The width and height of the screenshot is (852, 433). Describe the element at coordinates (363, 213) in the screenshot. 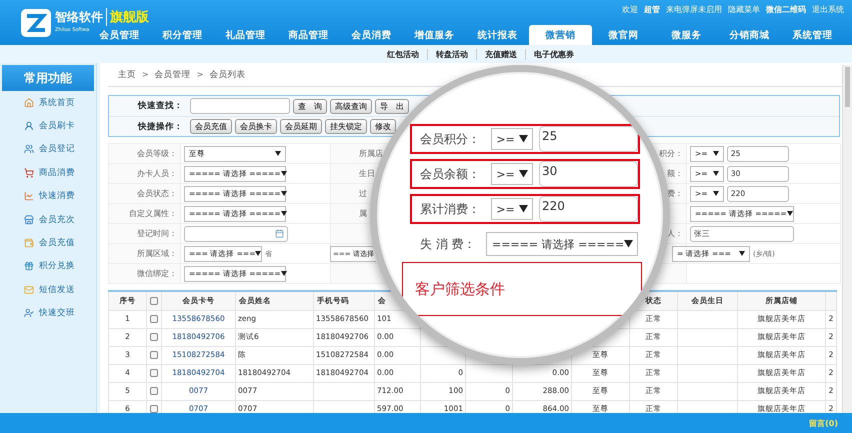

I see `field-label: 属` at that location.